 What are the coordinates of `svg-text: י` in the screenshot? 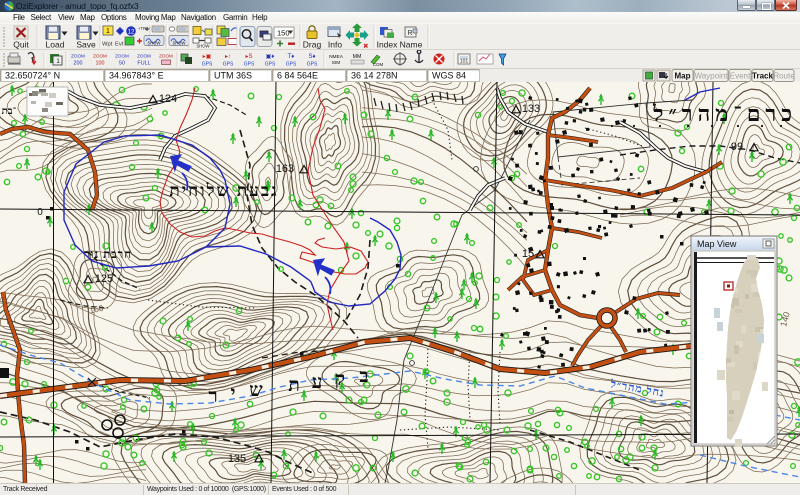 It's located at (233, 393).